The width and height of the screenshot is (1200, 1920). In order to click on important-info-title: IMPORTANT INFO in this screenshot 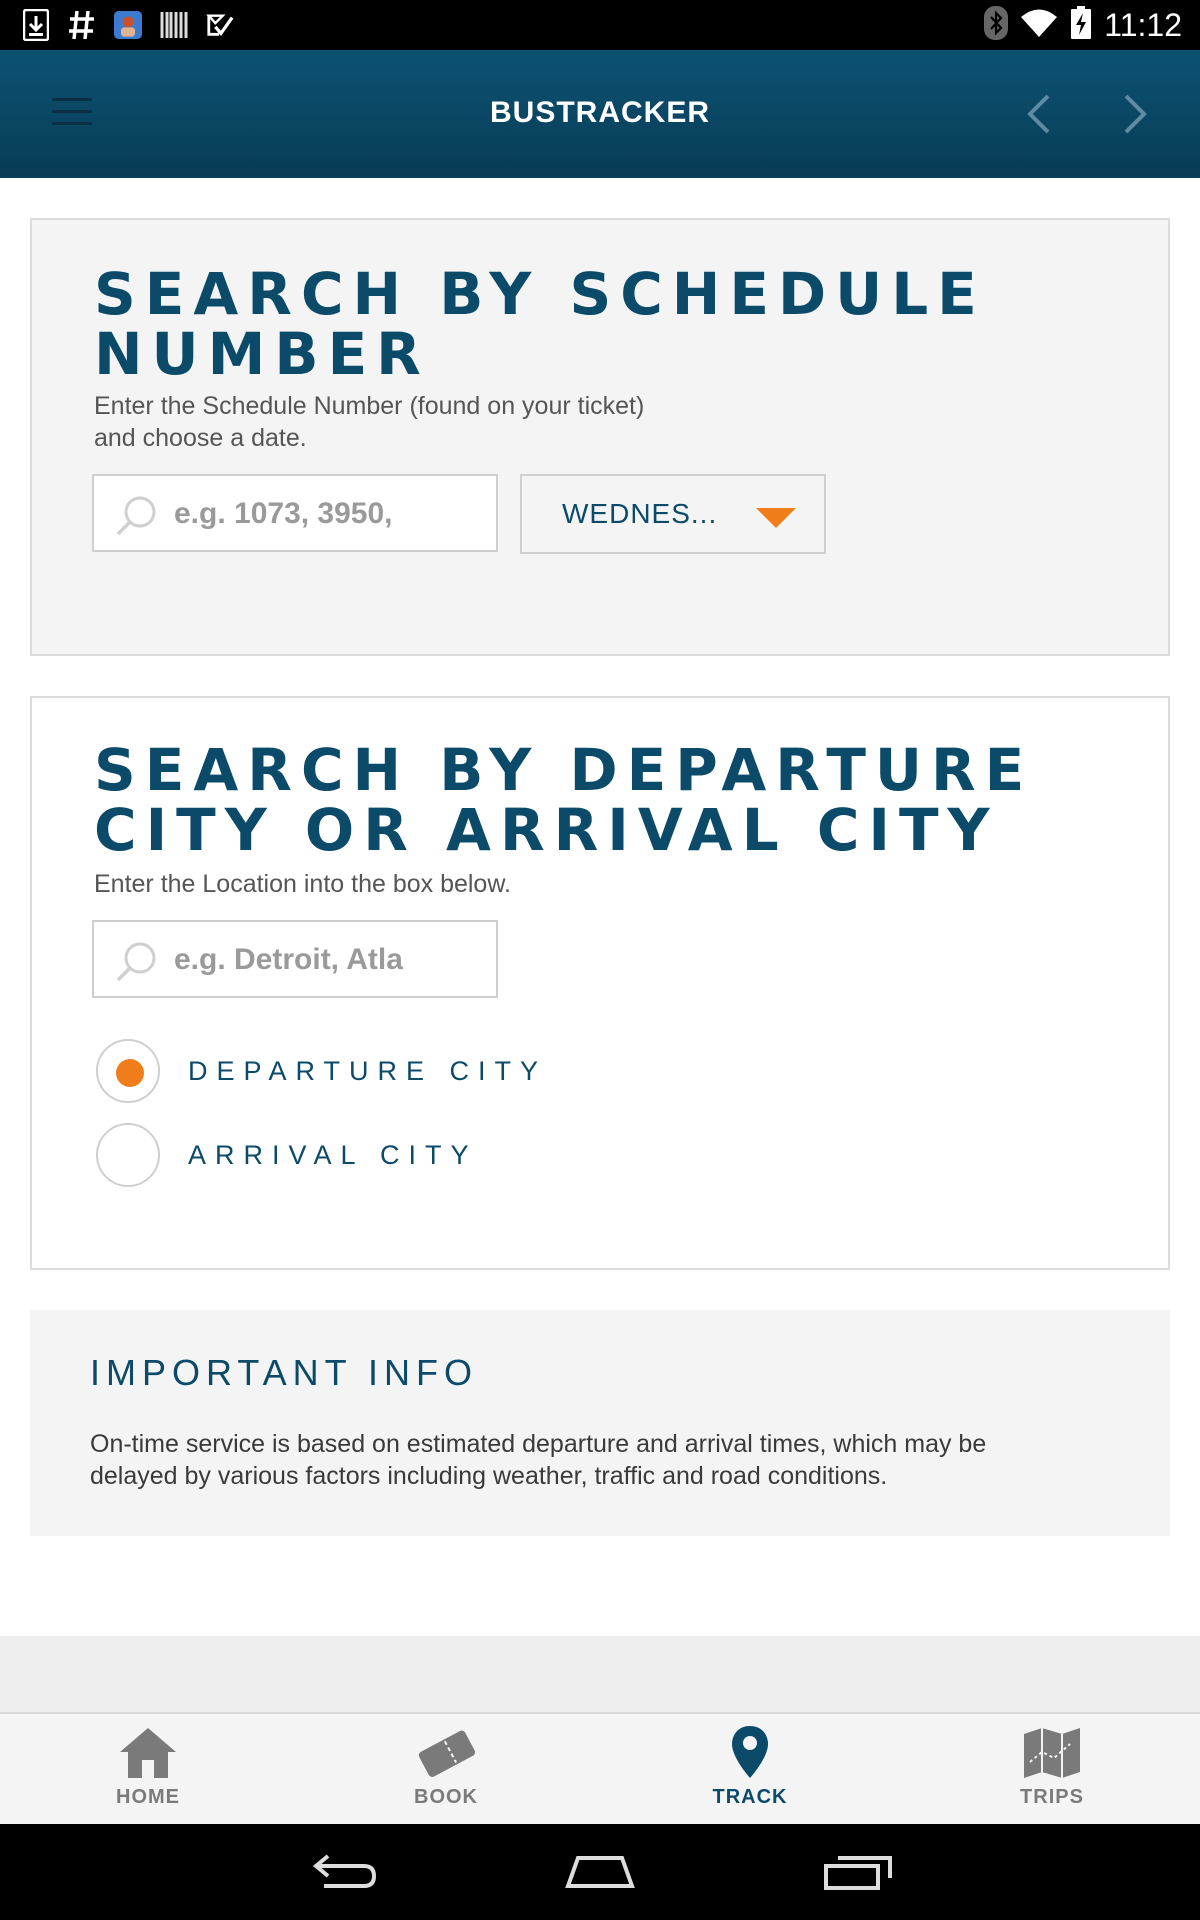, I will do `click(284, 1372)`.